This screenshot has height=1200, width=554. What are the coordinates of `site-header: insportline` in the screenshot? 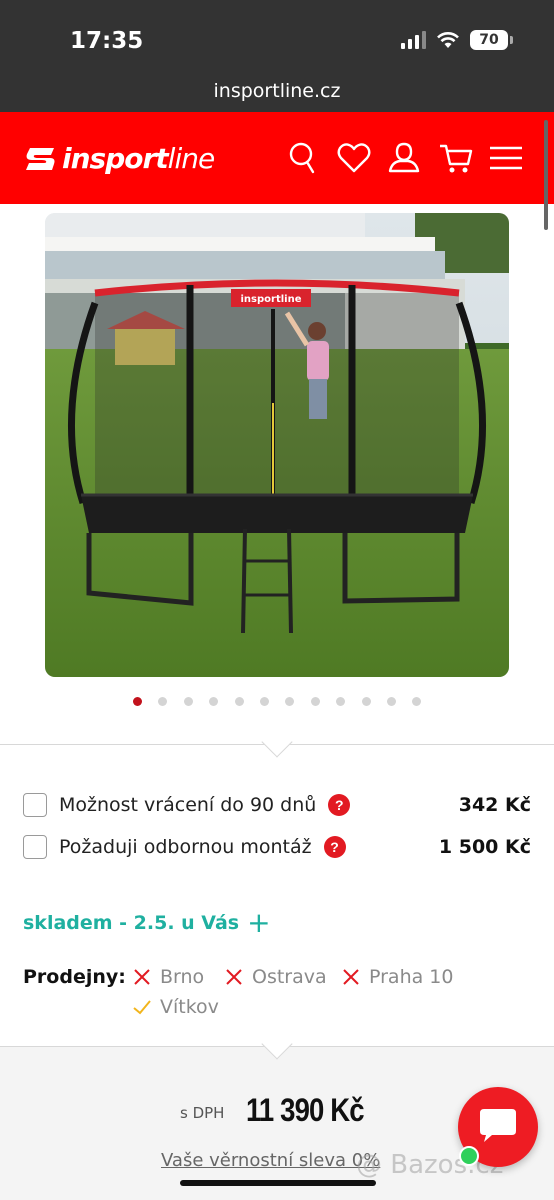 It's located at (277, 158).